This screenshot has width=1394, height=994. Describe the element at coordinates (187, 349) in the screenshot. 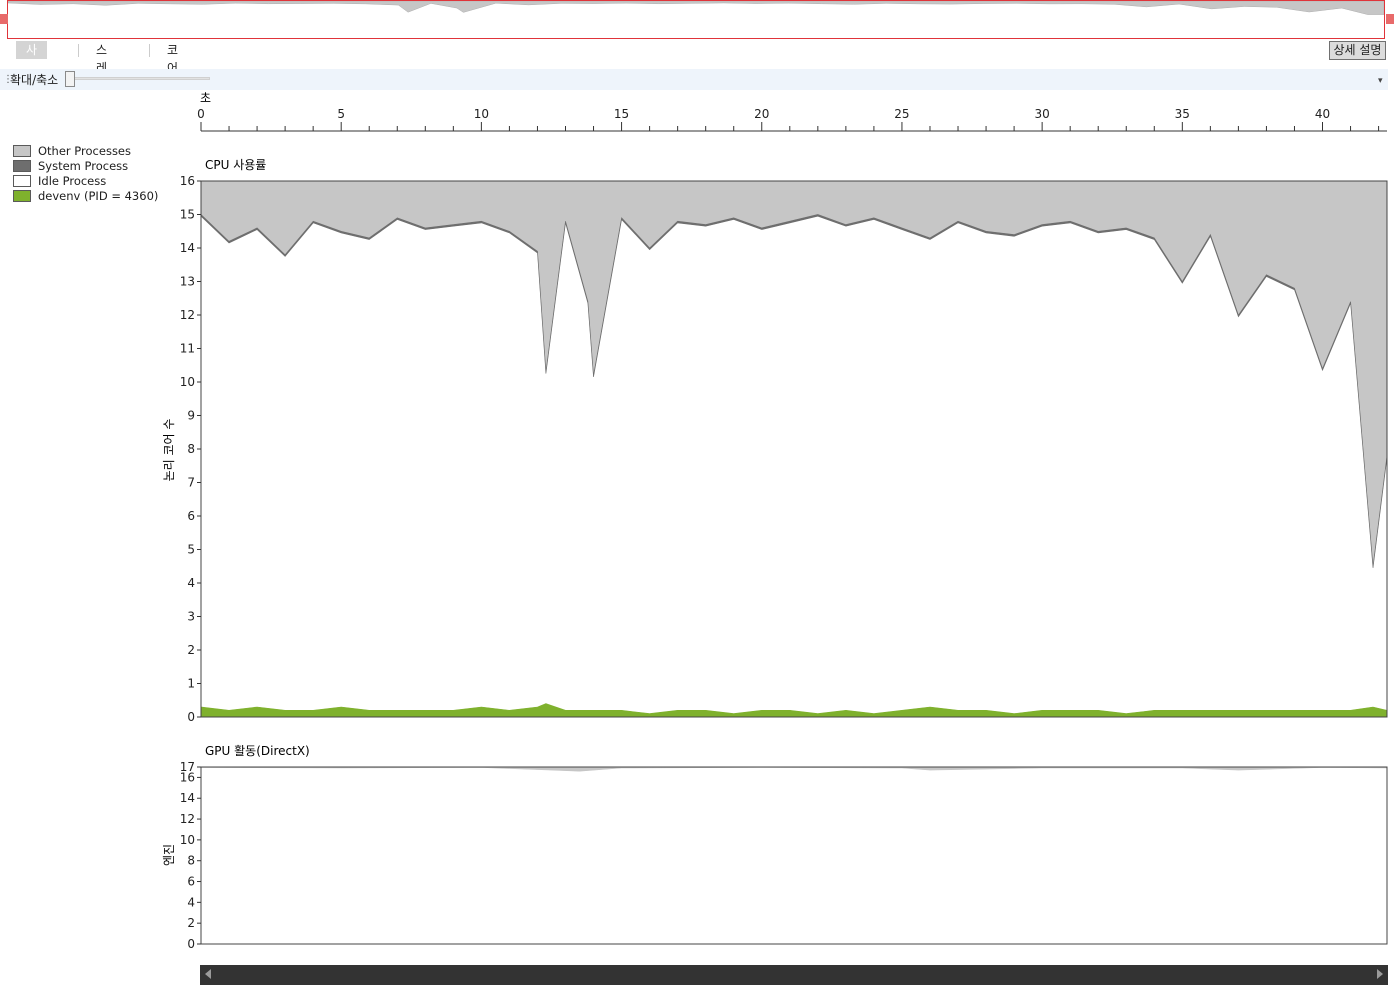

I see `y-axis-tick-label: 11` at that location.